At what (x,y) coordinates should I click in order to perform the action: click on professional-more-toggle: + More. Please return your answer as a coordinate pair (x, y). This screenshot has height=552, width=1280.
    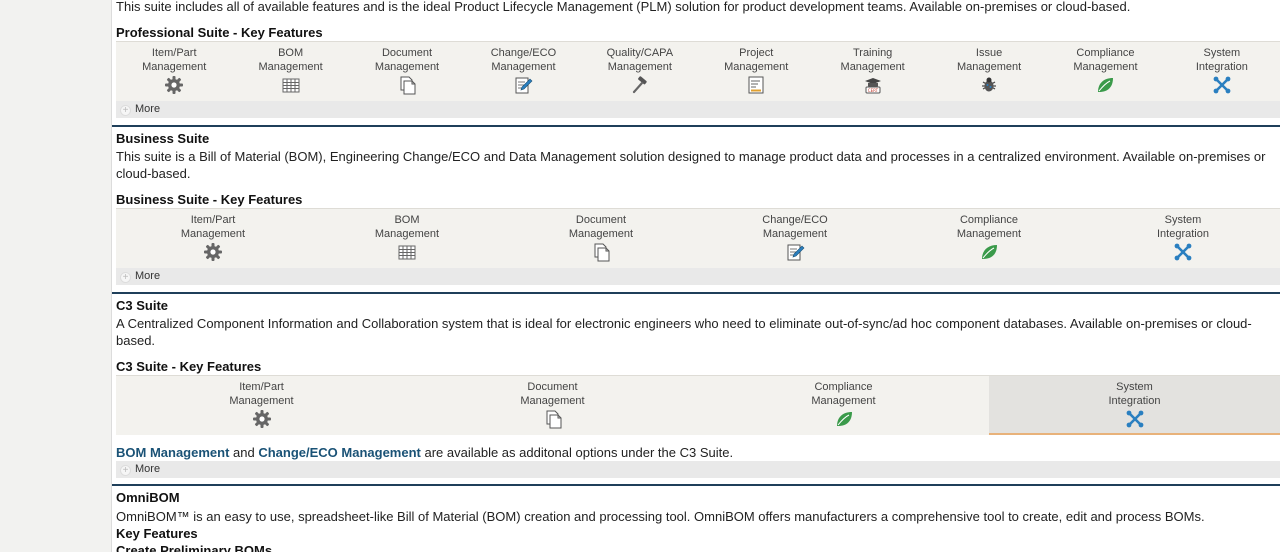
    Looking at the image, I should click on (698, 109).